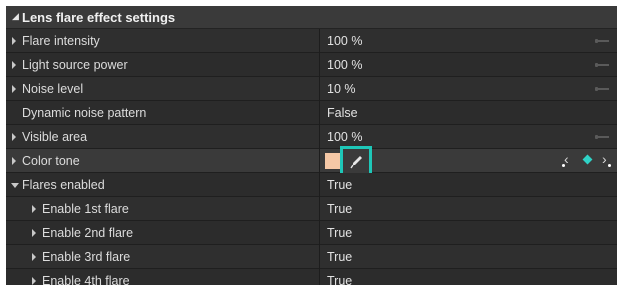 The width and height of the screenshot is (623, 291). What do you see at coordinates (311, 233) in the screenshot?
I see `property-row-enable-2nd-flare: Enable 2nd flare True` at bounding box center [311, 233].